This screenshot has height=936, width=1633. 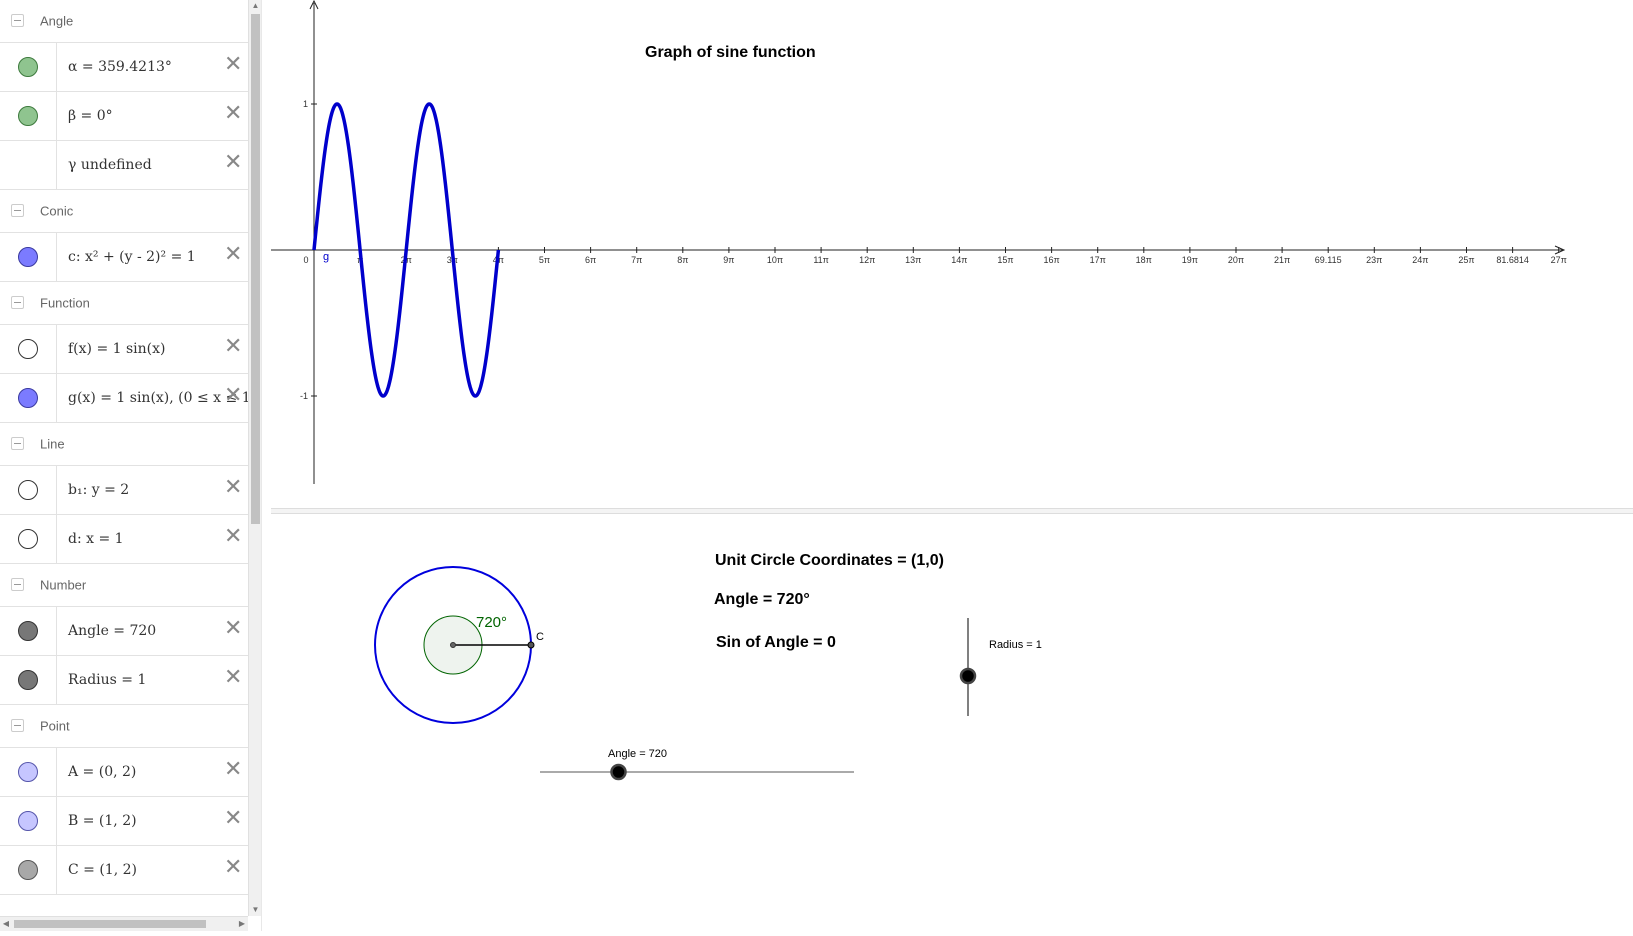 What do you see at coordinates (117, 349) in the screenshot?
I see `algebra-expression: f(x) = 1 sin(x)` at bounding box center [117, 349].